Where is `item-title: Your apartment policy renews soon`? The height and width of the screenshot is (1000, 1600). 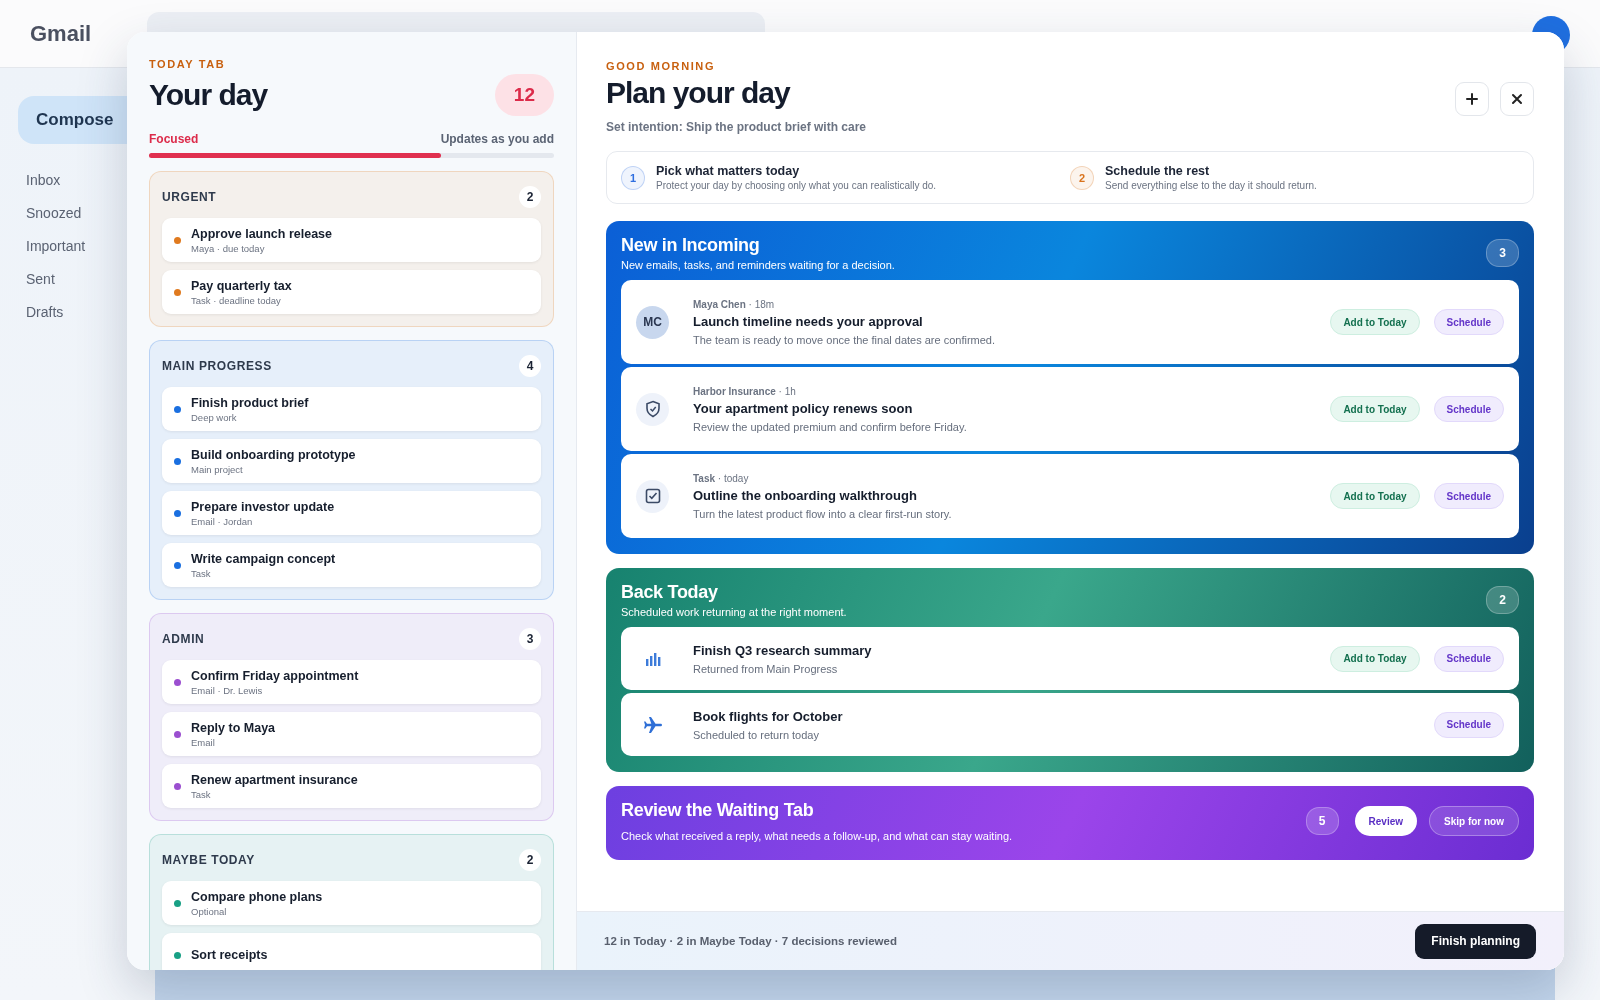 item-title: Your apartment policy renews soon is located at coordinates (803, 408).